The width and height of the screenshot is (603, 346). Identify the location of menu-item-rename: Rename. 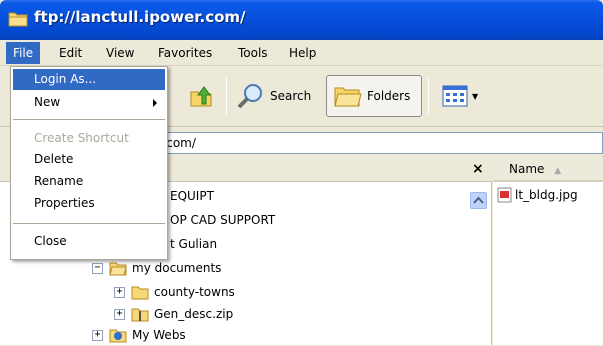
(89, 181).